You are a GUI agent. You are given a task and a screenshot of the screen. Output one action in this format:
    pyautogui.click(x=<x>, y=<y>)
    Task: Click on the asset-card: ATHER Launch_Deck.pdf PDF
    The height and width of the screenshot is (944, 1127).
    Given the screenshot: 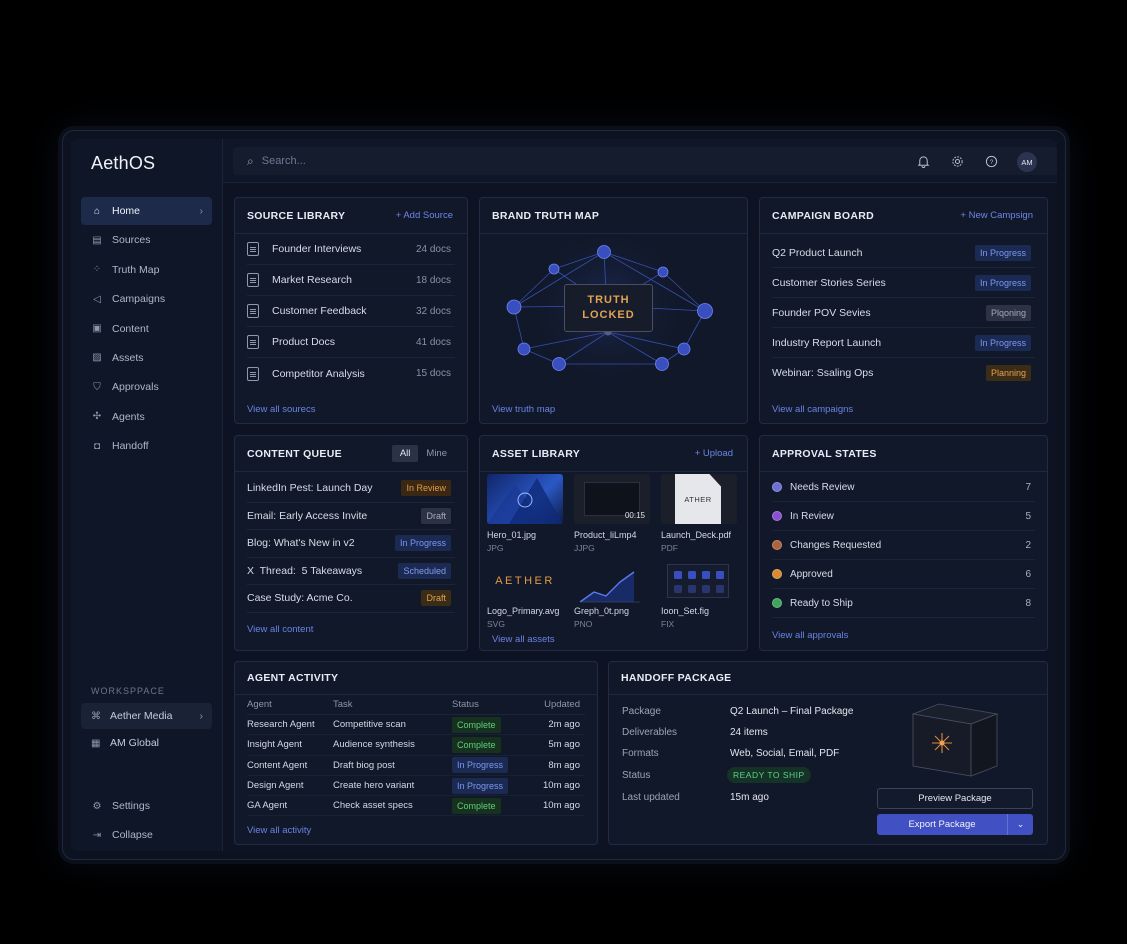 What is the action you would take?
    pyautogui.click(x=699, y=513)
    